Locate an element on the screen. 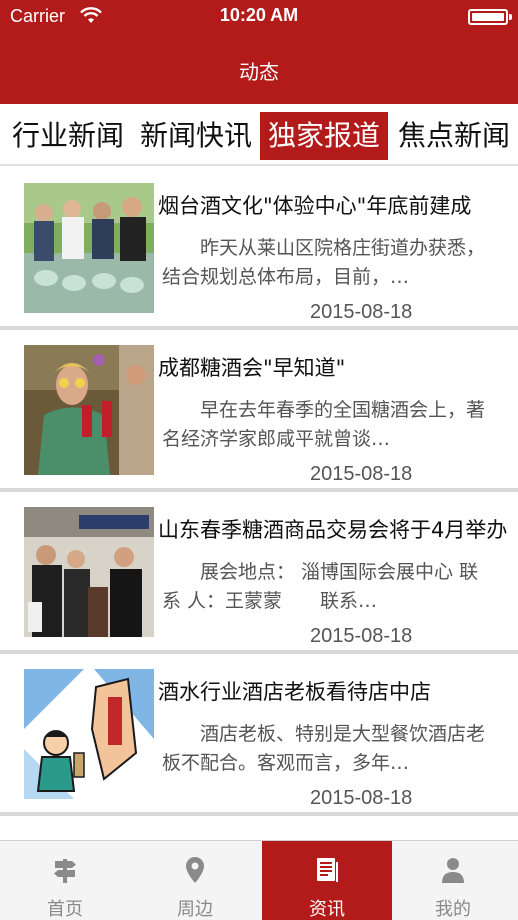 Image resolution: width=518 pixels, height=920 pixels. tabbar-label: 首页 is located at coordinates (65, 909).